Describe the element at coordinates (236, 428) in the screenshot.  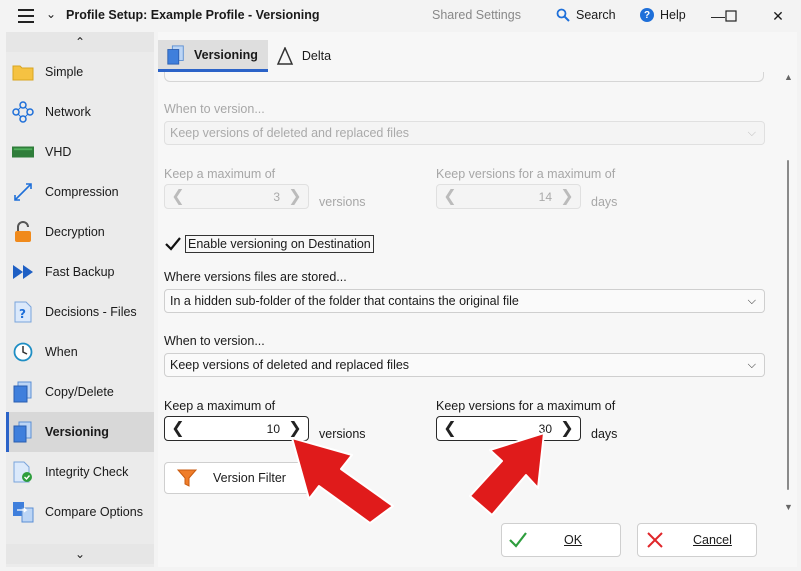
I see `max-versions-stepper: ❮ 10 ❯` at that location.